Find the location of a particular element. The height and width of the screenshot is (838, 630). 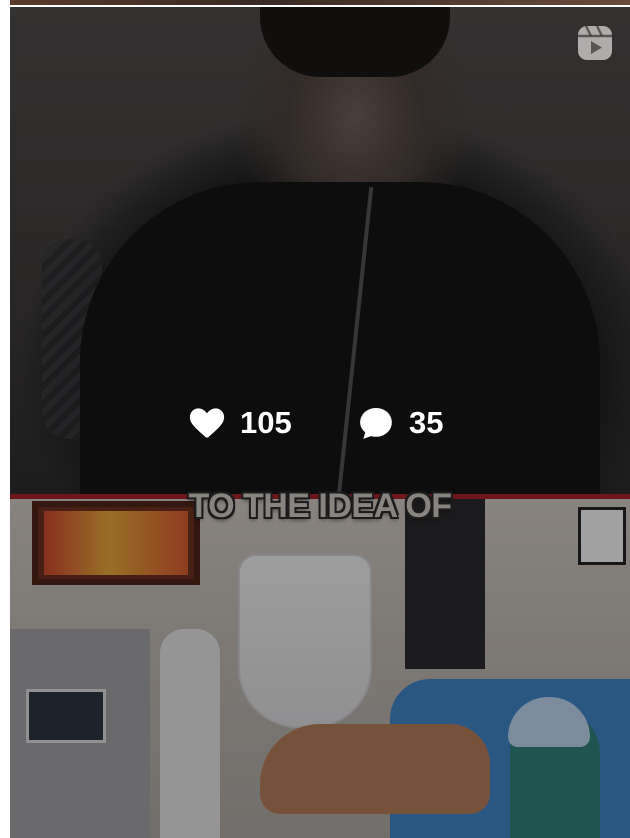

comments-count: 35 is located at coordinates (400, 423).